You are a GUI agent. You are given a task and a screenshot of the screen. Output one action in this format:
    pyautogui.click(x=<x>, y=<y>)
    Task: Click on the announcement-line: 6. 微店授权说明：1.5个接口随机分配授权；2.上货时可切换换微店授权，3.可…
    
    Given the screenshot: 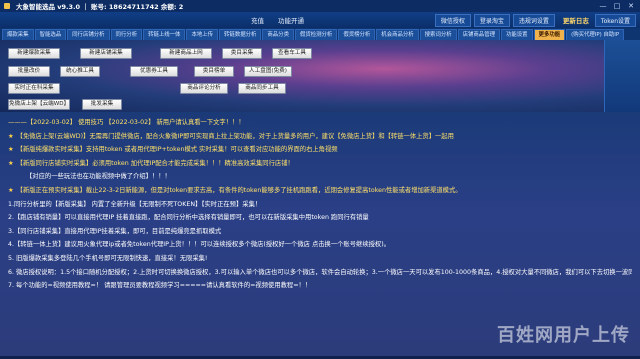 What is the action you would take?
    pyautogui.click(x=320, y=272)
    